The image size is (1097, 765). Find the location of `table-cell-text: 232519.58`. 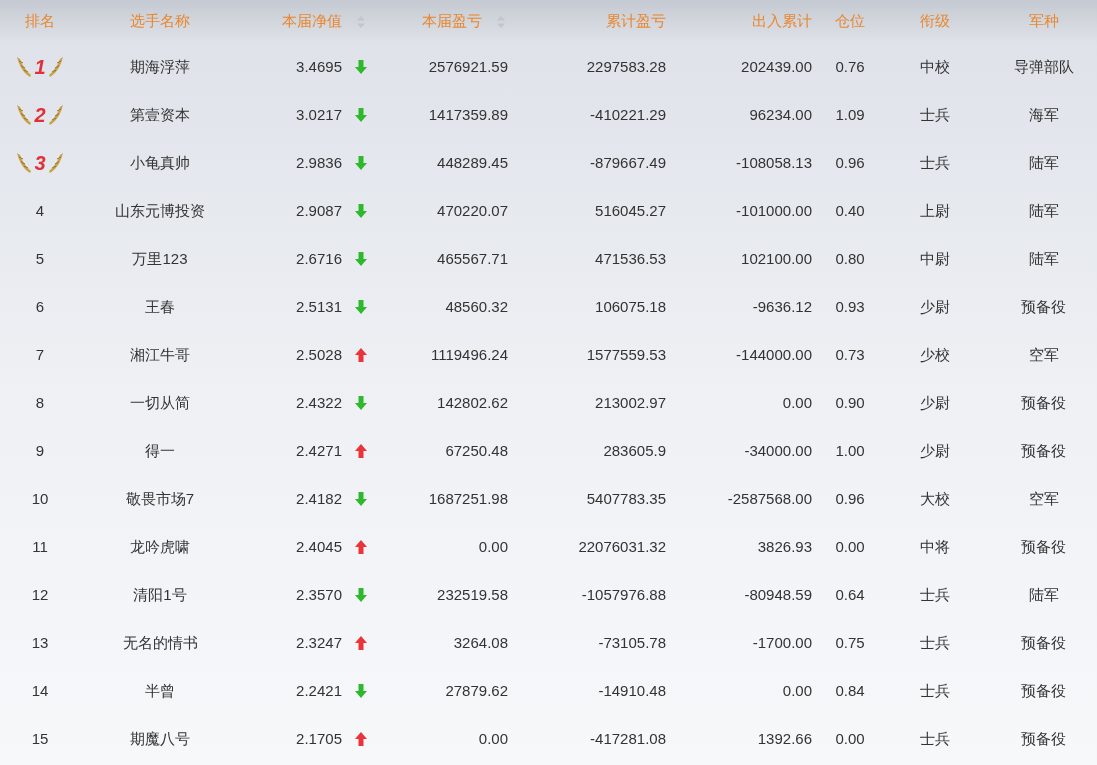

table-cell-text: 232519.58 is located at coordinates (472, 594).